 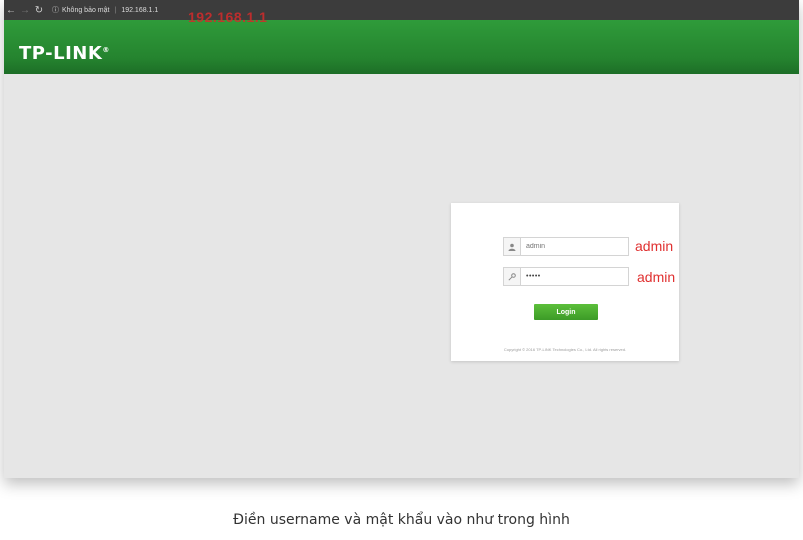 I want to click on security-label: Không bảo mật, so click(x=86, y=10).